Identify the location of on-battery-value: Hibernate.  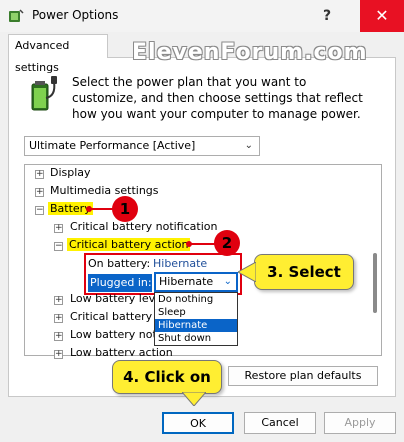
(180, 264).